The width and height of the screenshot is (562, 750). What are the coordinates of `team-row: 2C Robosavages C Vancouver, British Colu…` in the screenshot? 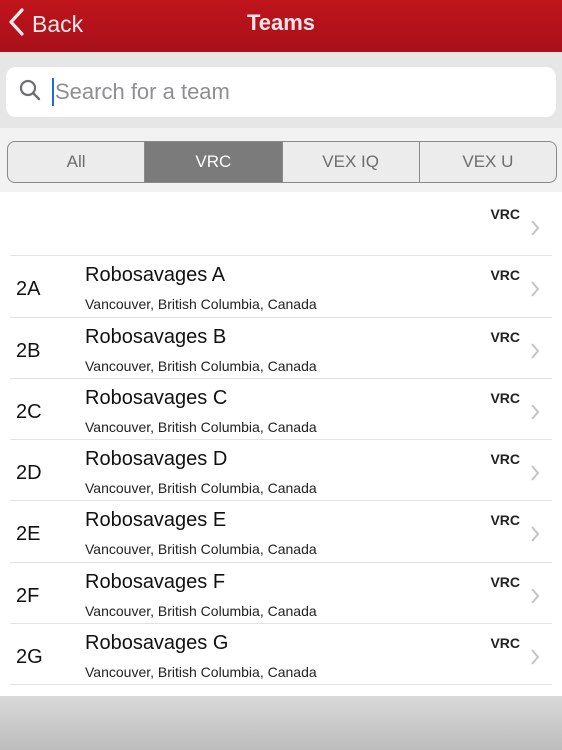 It's located at (281, 410).